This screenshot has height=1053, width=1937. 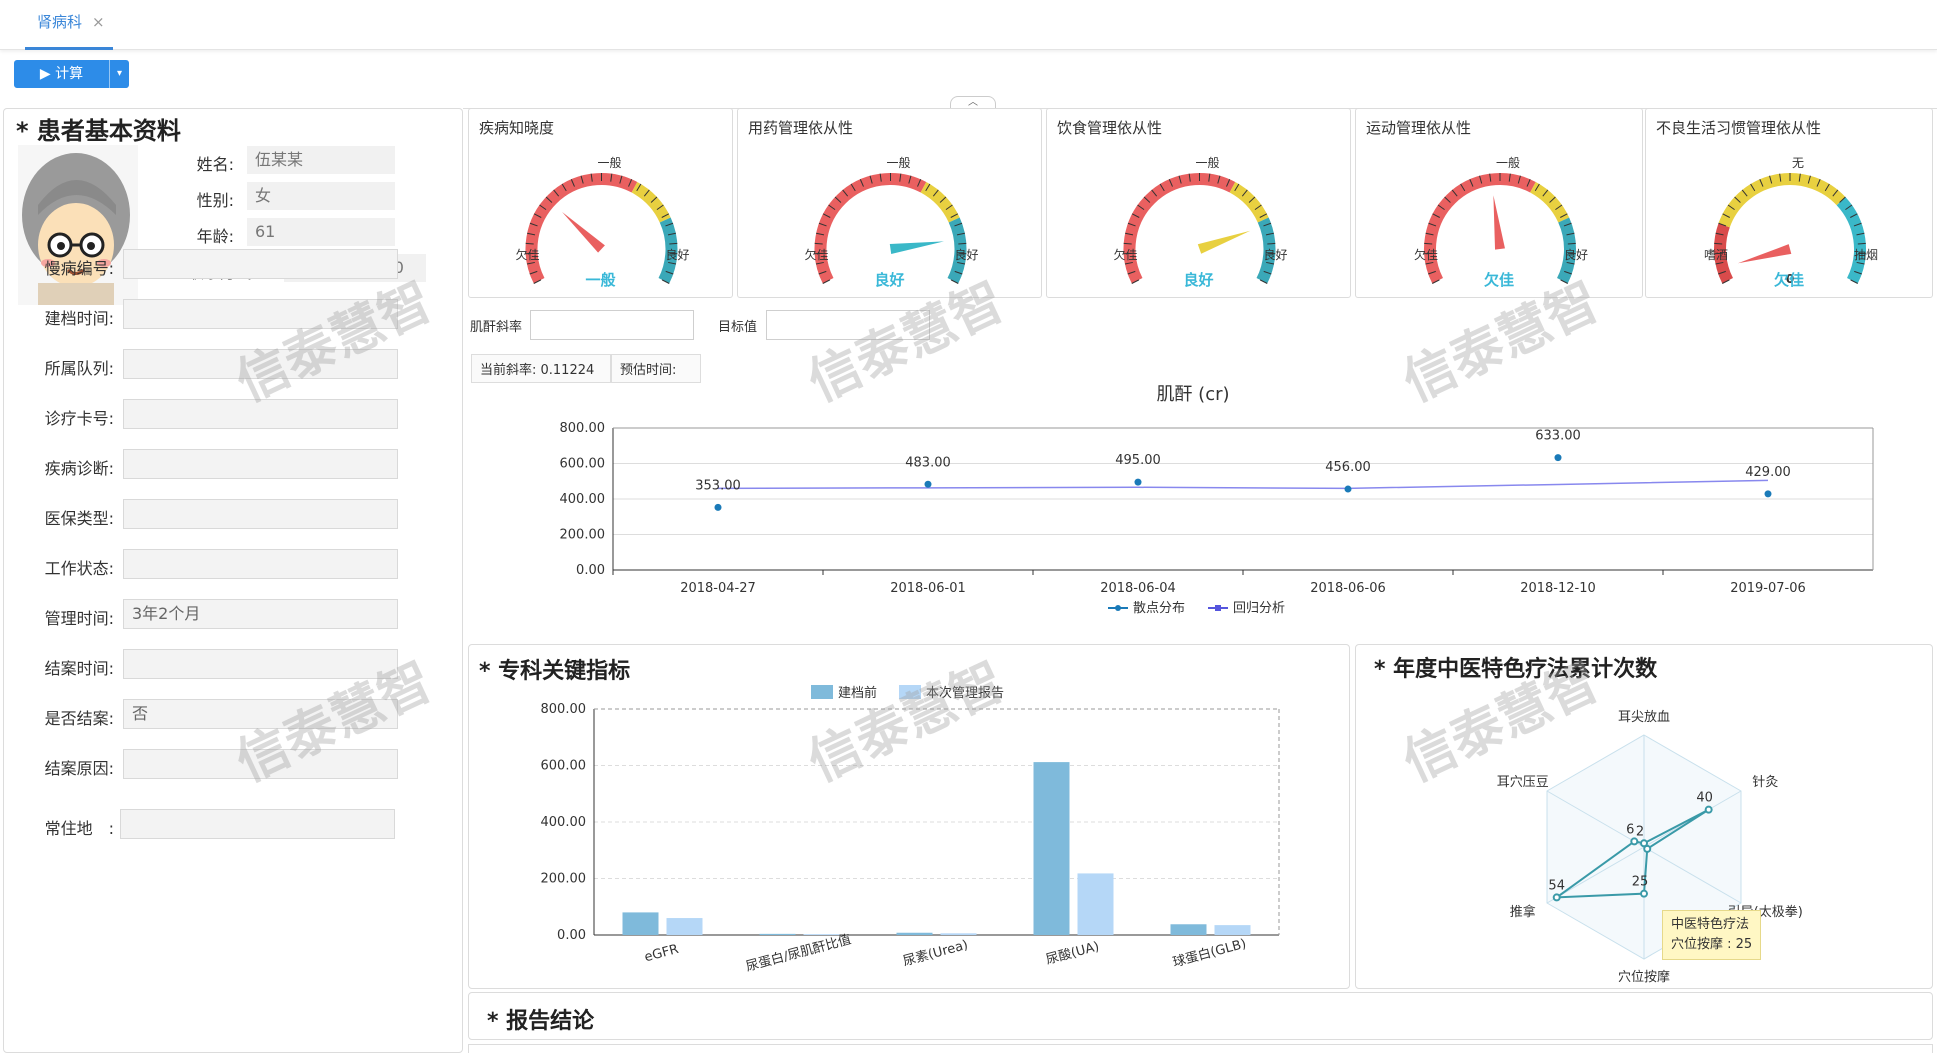 I want to click on data-label: 495.00, so click(x=1138, y=460).